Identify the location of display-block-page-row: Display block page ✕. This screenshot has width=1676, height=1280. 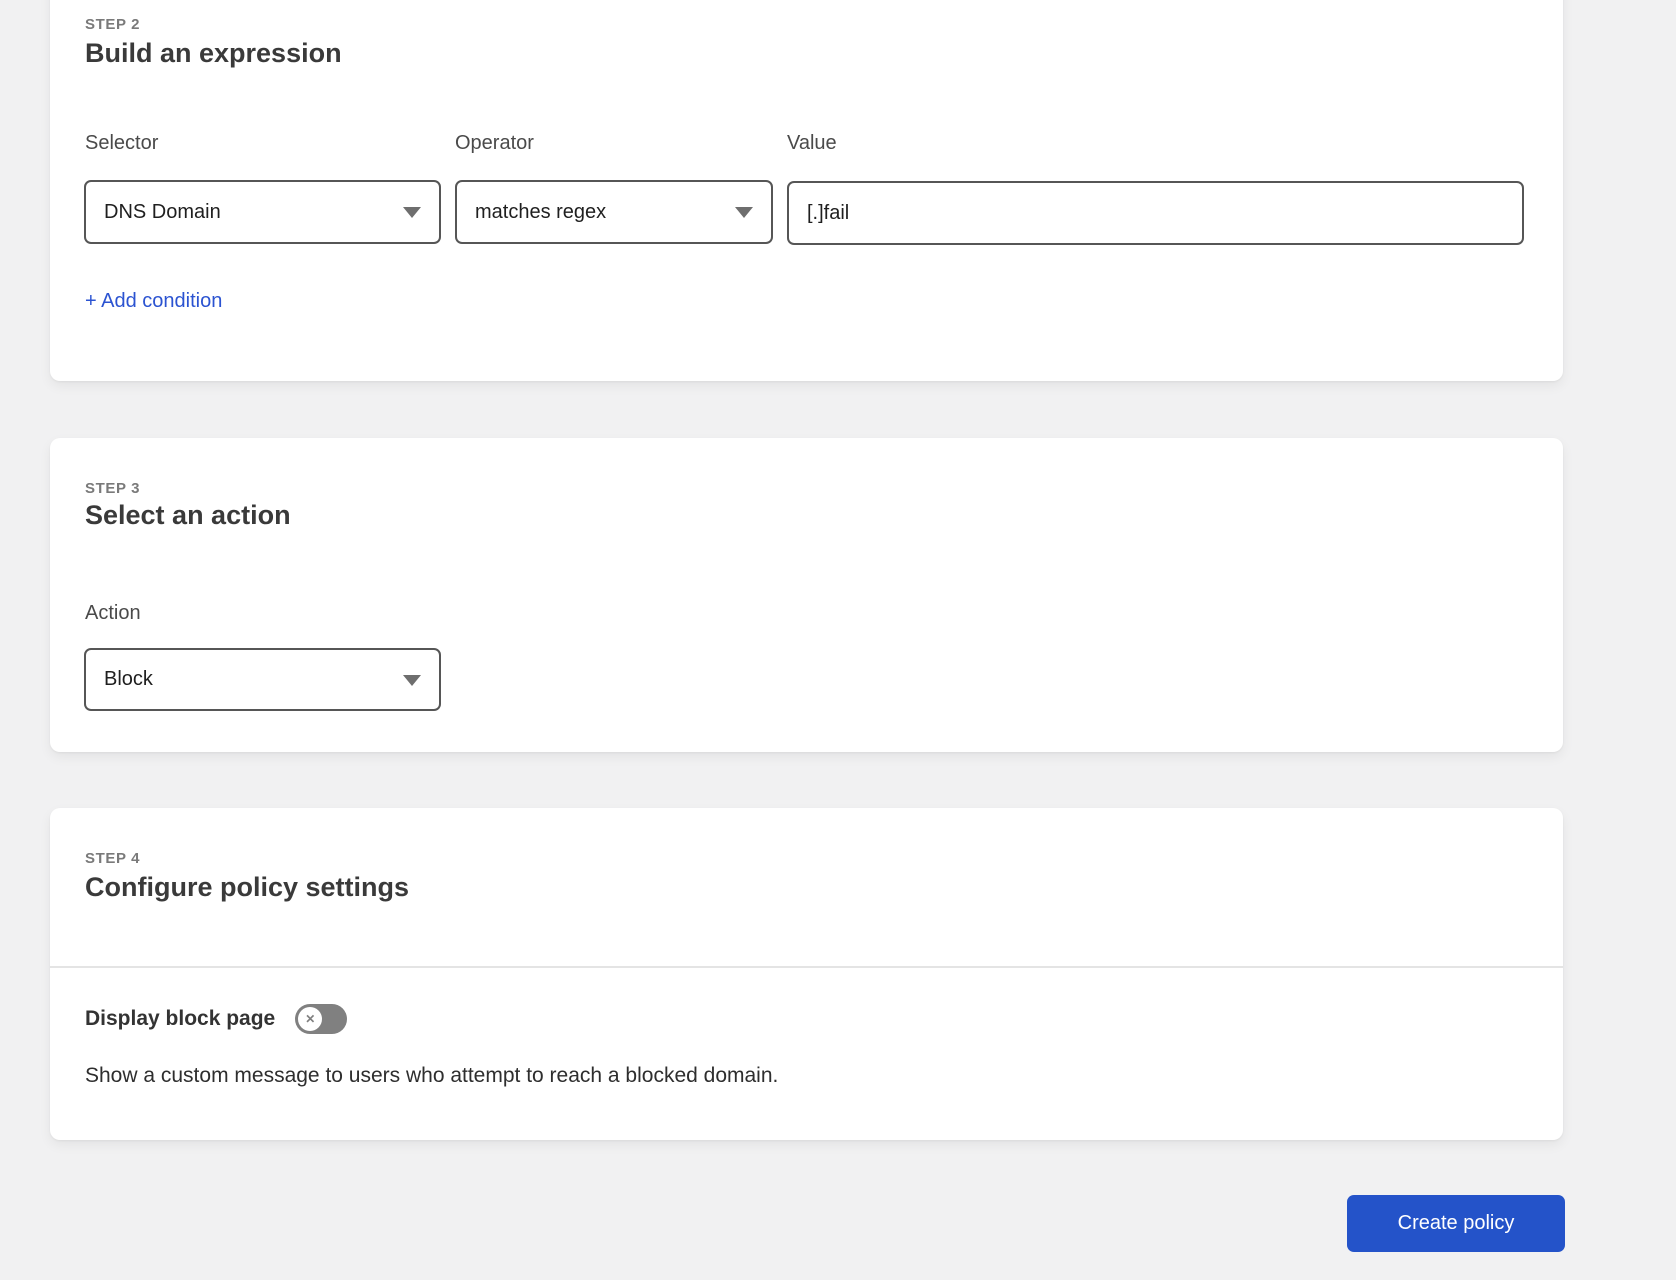
(216, 1019).